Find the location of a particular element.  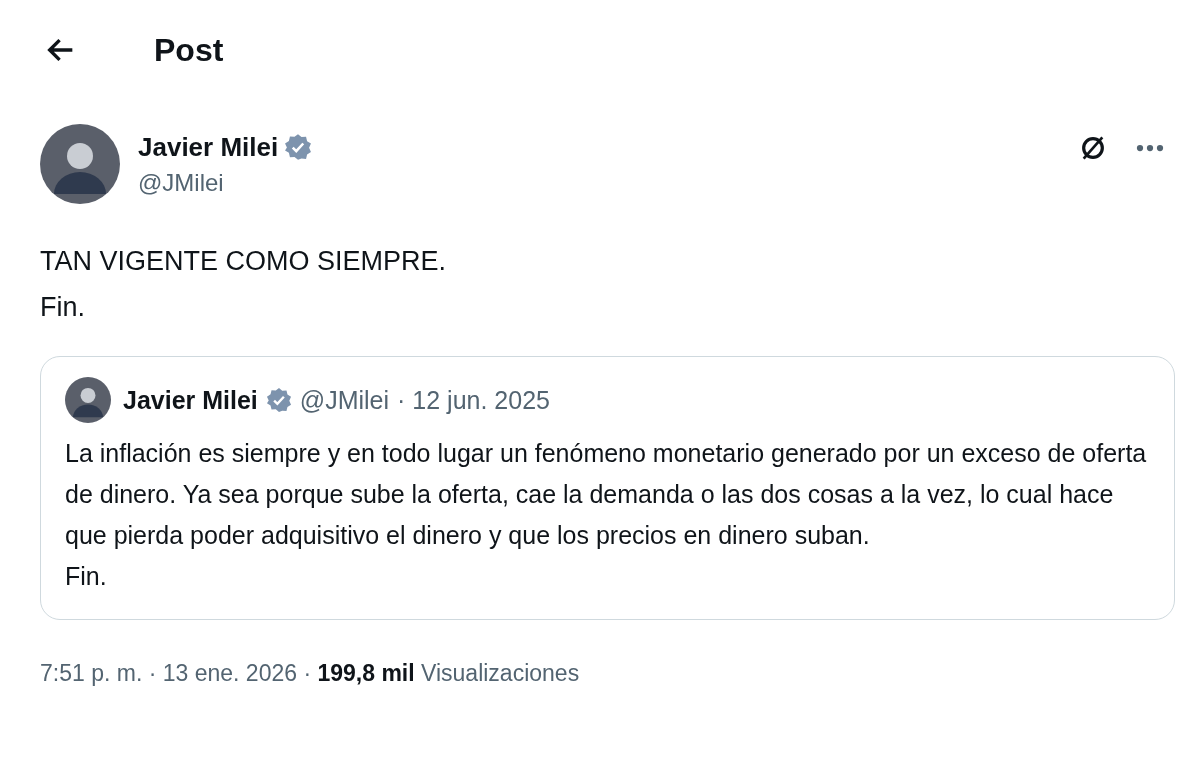

post-meta: 7:51 p. m. · 13 ene. 2026 · 199,8 mil Visualizaciones is located at coordinates (310, 673).